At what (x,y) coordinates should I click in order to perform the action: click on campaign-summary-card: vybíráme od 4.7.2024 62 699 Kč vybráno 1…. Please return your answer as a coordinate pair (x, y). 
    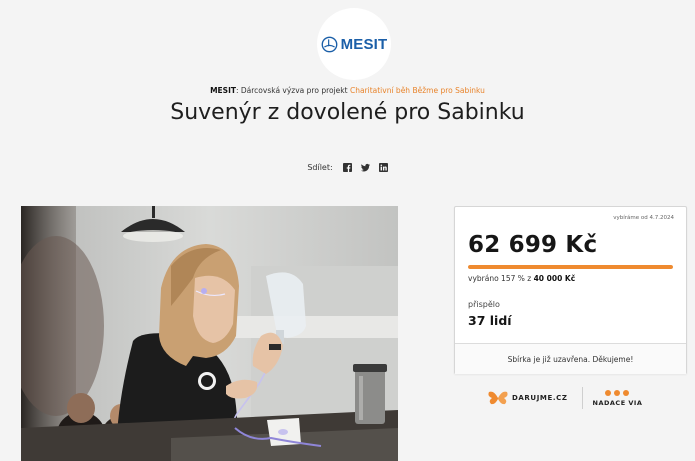
    Looking at the image, I should click on (570, 290).